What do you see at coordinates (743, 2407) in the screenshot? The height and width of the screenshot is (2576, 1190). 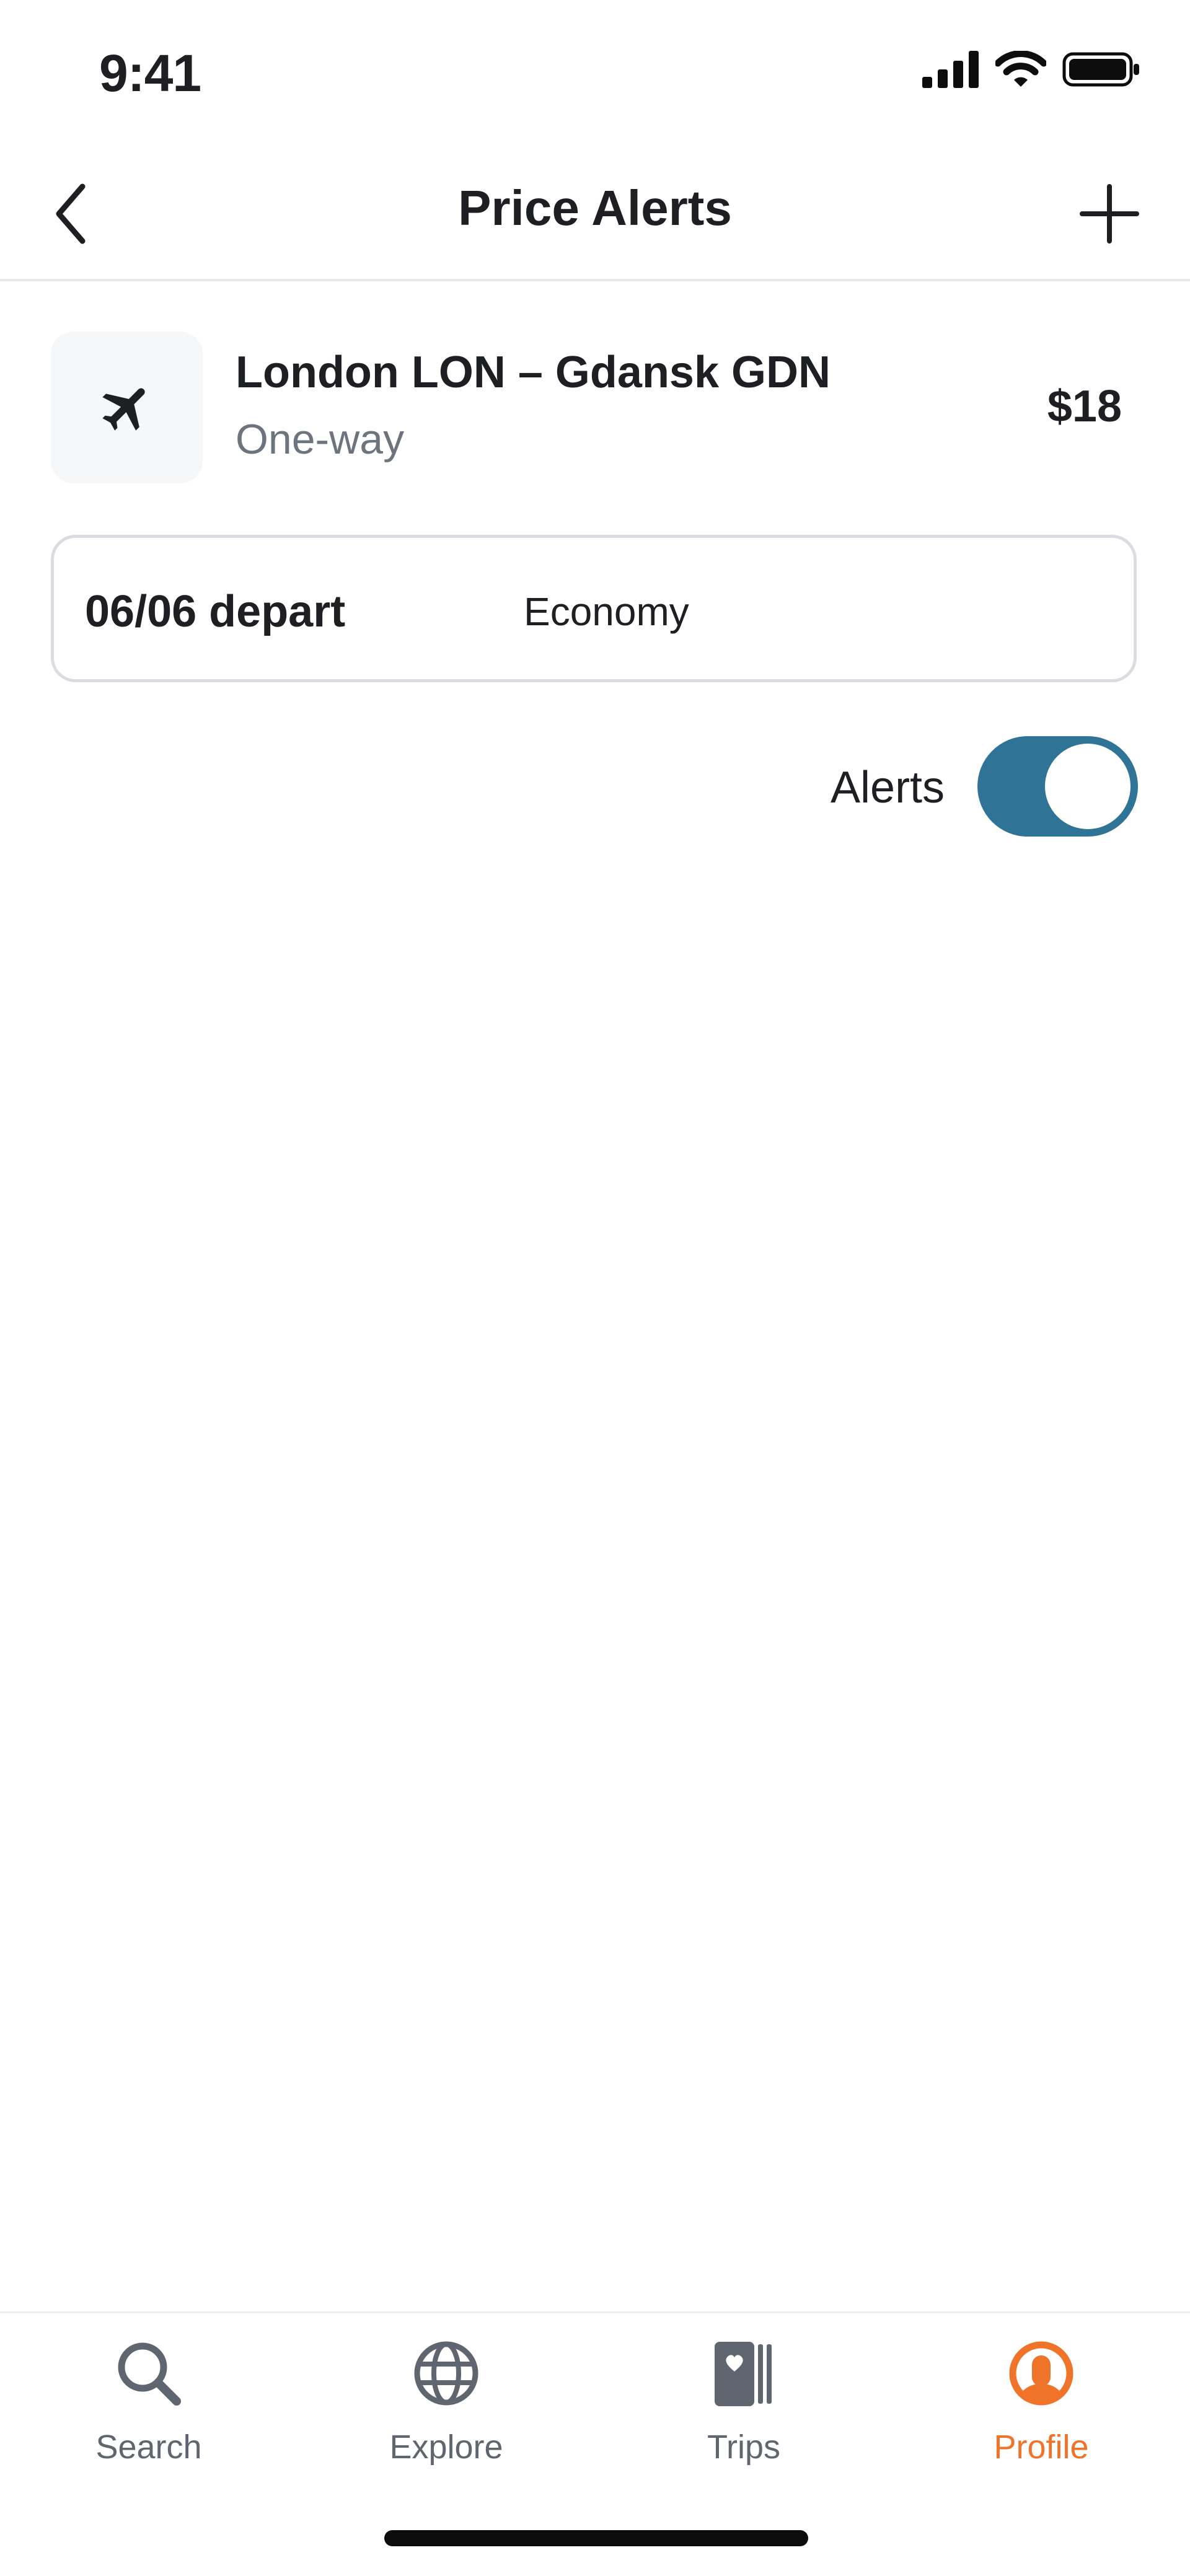 I see `nav-item-trips: Trips` at bounding box center [743, 2407].